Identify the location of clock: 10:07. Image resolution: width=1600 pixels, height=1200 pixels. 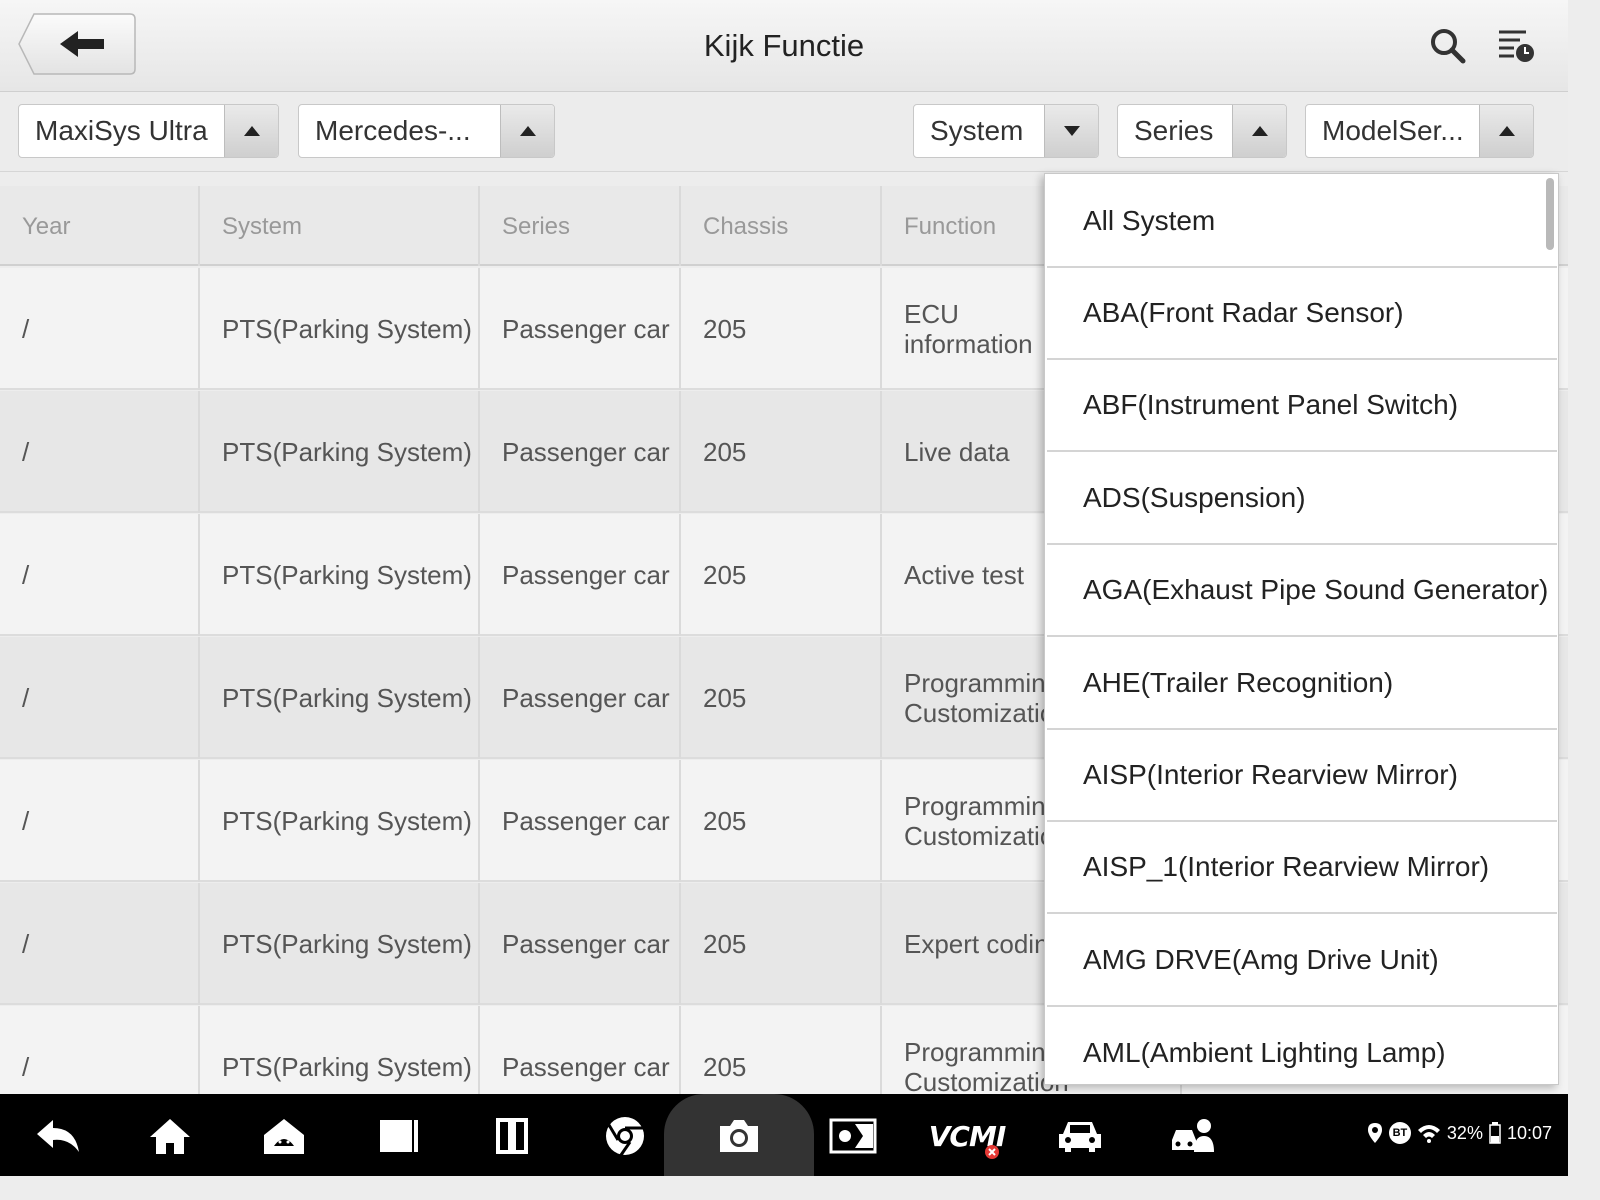
(1529, 1132).